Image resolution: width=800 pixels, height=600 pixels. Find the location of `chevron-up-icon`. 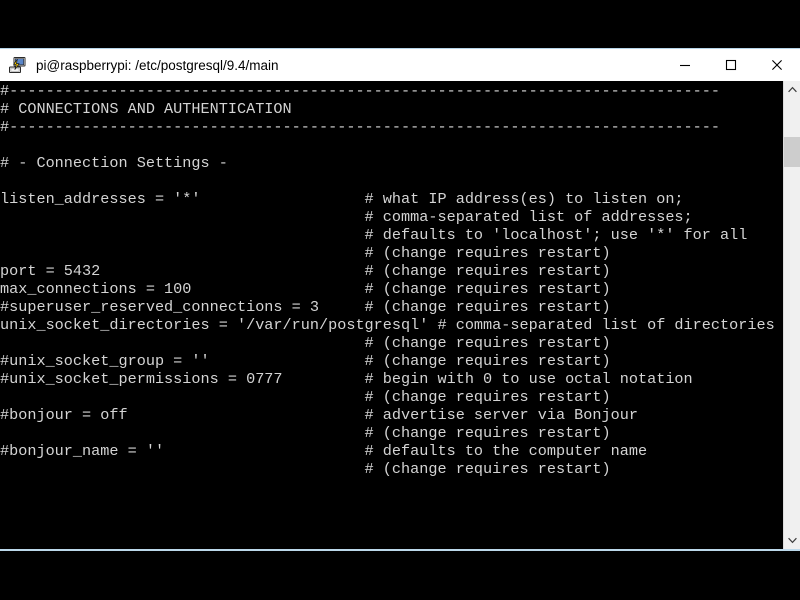

chevron-up-icon is located at coordinates (792, 89).